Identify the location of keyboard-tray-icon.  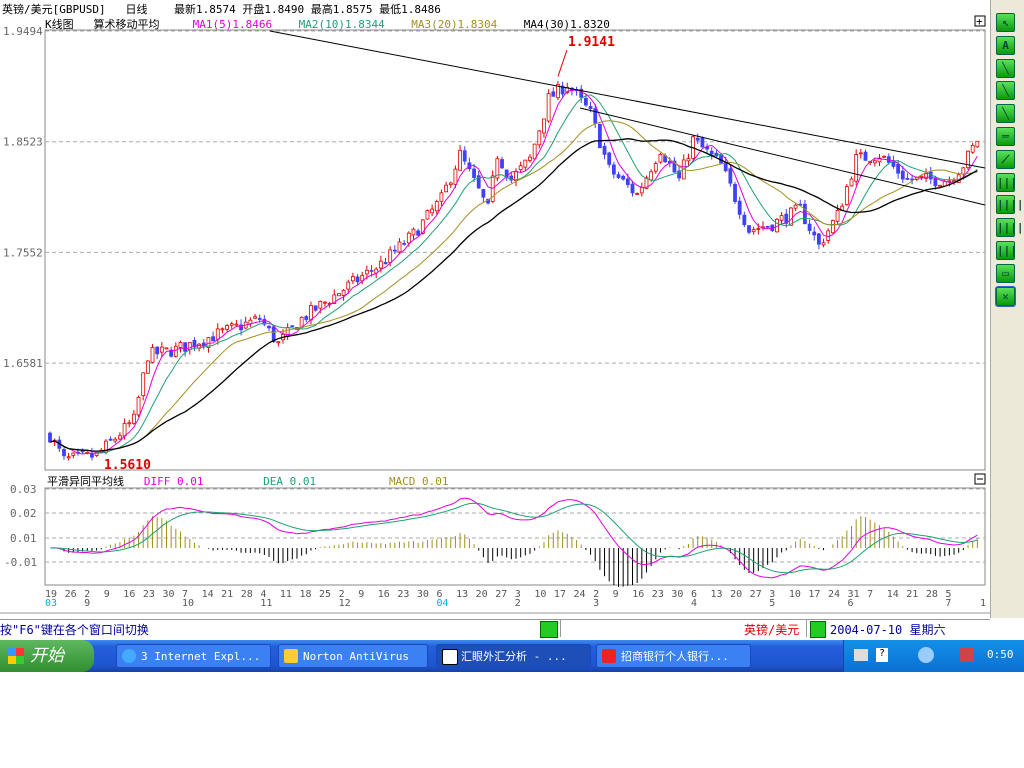
(861, 655).